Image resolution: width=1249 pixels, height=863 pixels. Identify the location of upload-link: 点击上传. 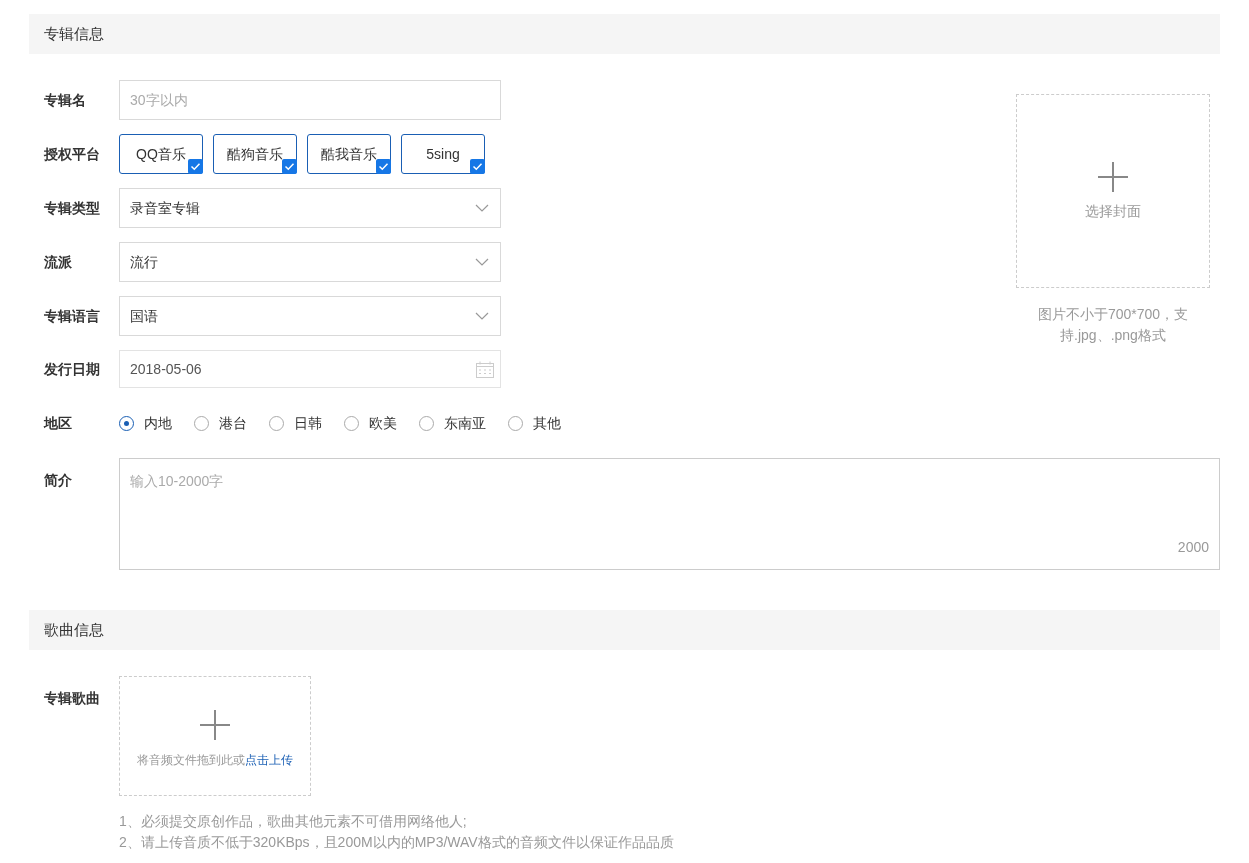
(269, 760).